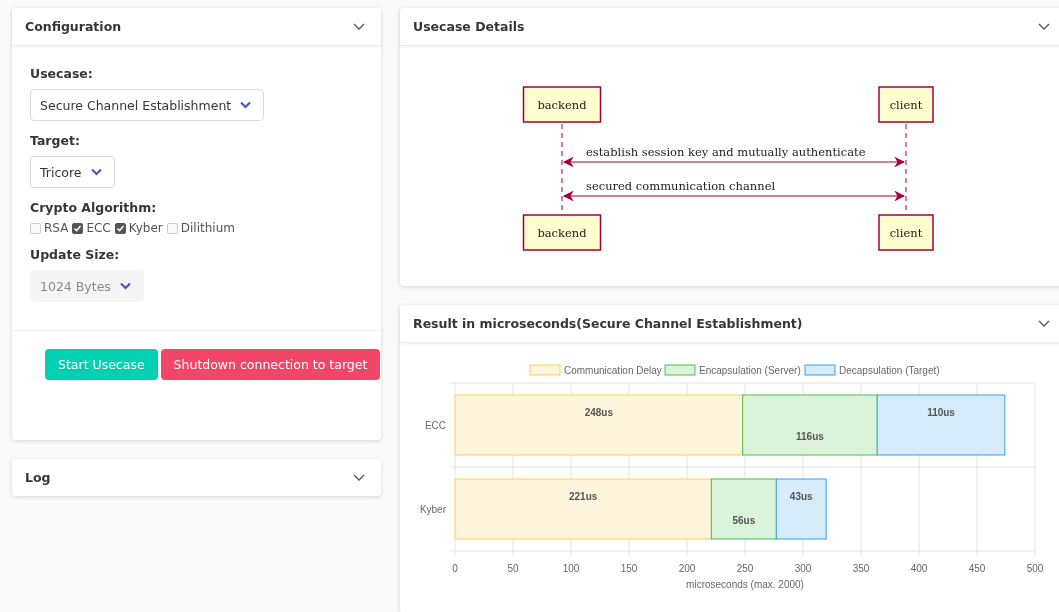 Image resolution: width=1059 pixels, height=612 pixels. Describe the element at coordinates (608, 323) in the screenshot. I see `panel-title: Result in microseconds(Secure Channel Establishment)` at that location.